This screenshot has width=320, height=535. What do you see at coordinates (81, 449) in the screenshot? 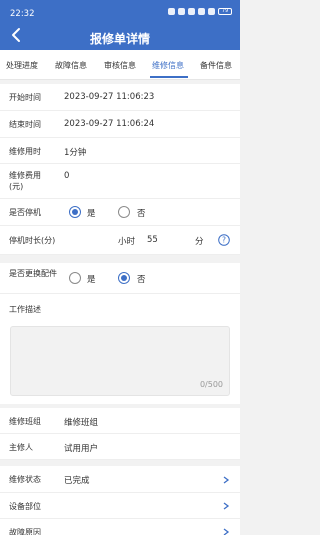
I see `lead-repairer-value: 试用用户` at bounding box center [81, 449].